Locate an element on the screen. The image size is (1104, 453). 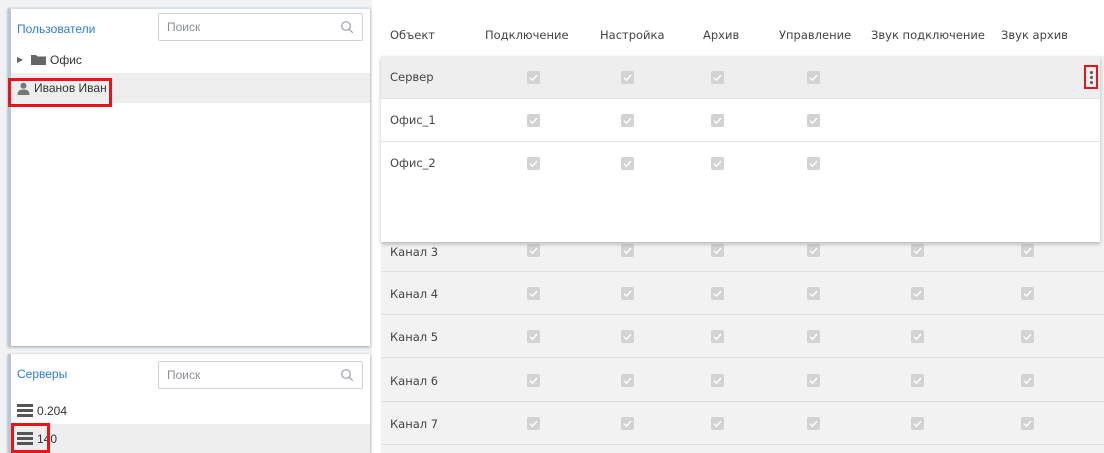
table-row: Канал 7 is located at coordinates (742, 423).